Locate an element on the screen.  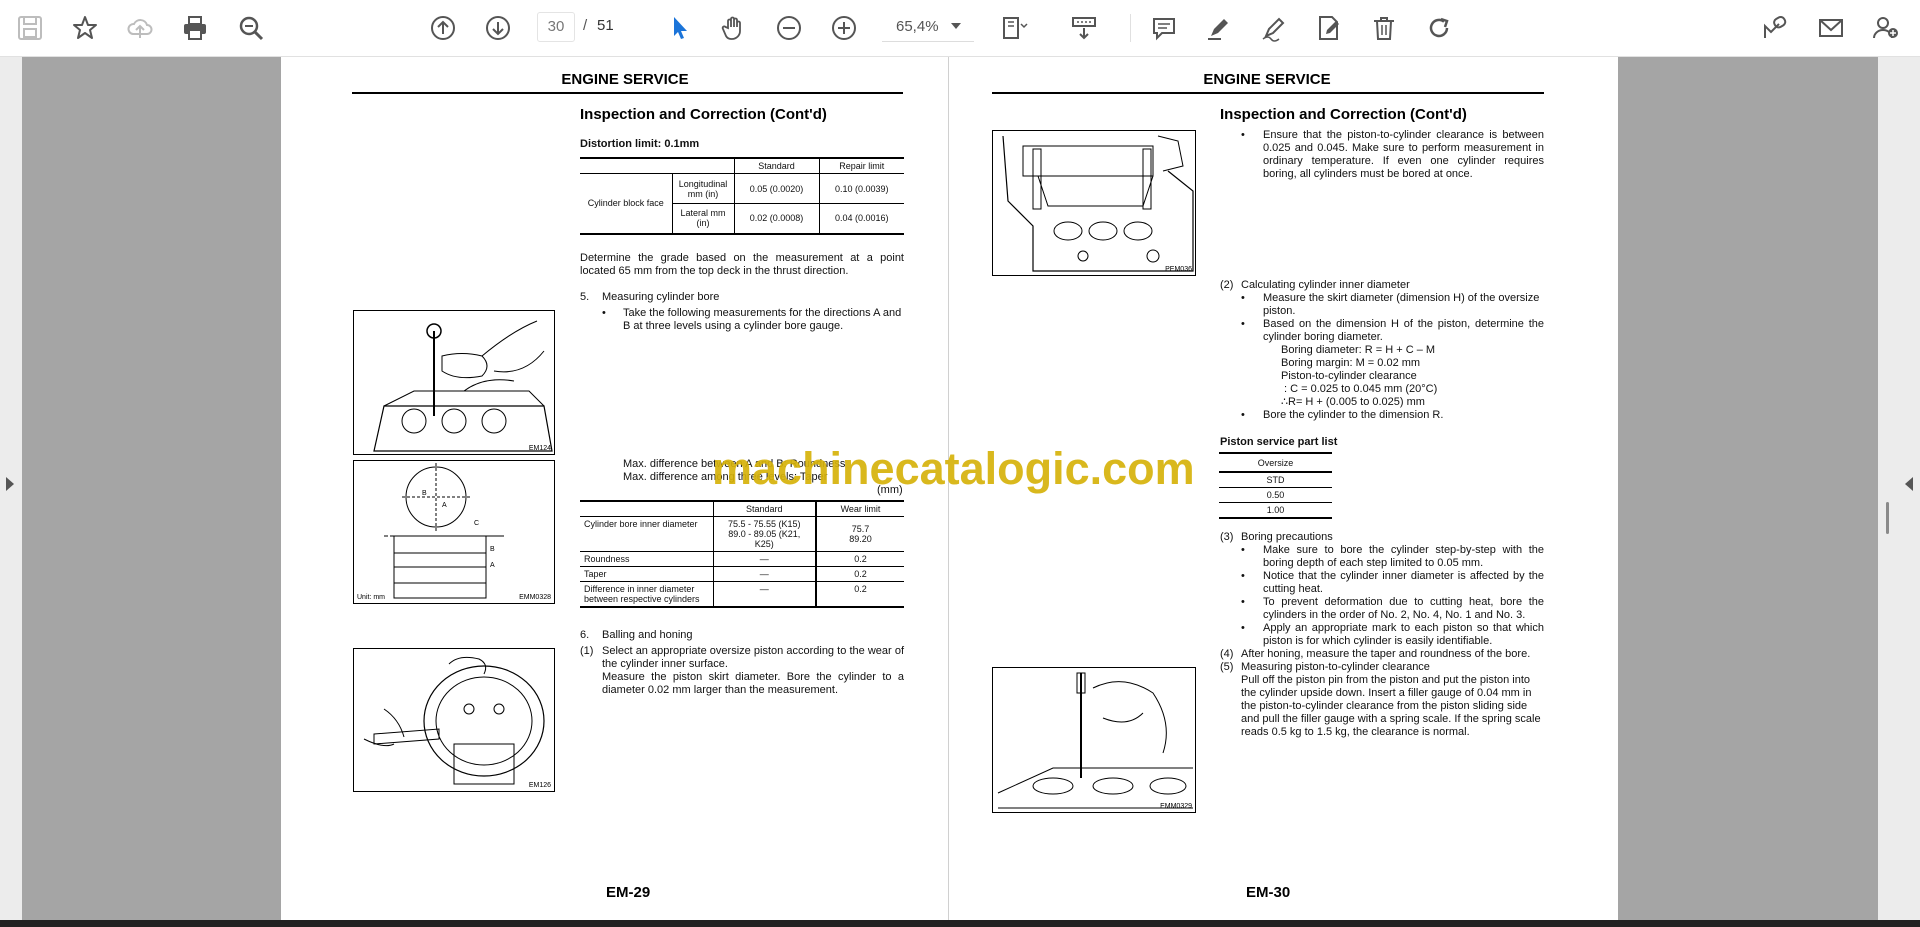
substep-title: Boring precautions is located at coordinates (1287, 537).